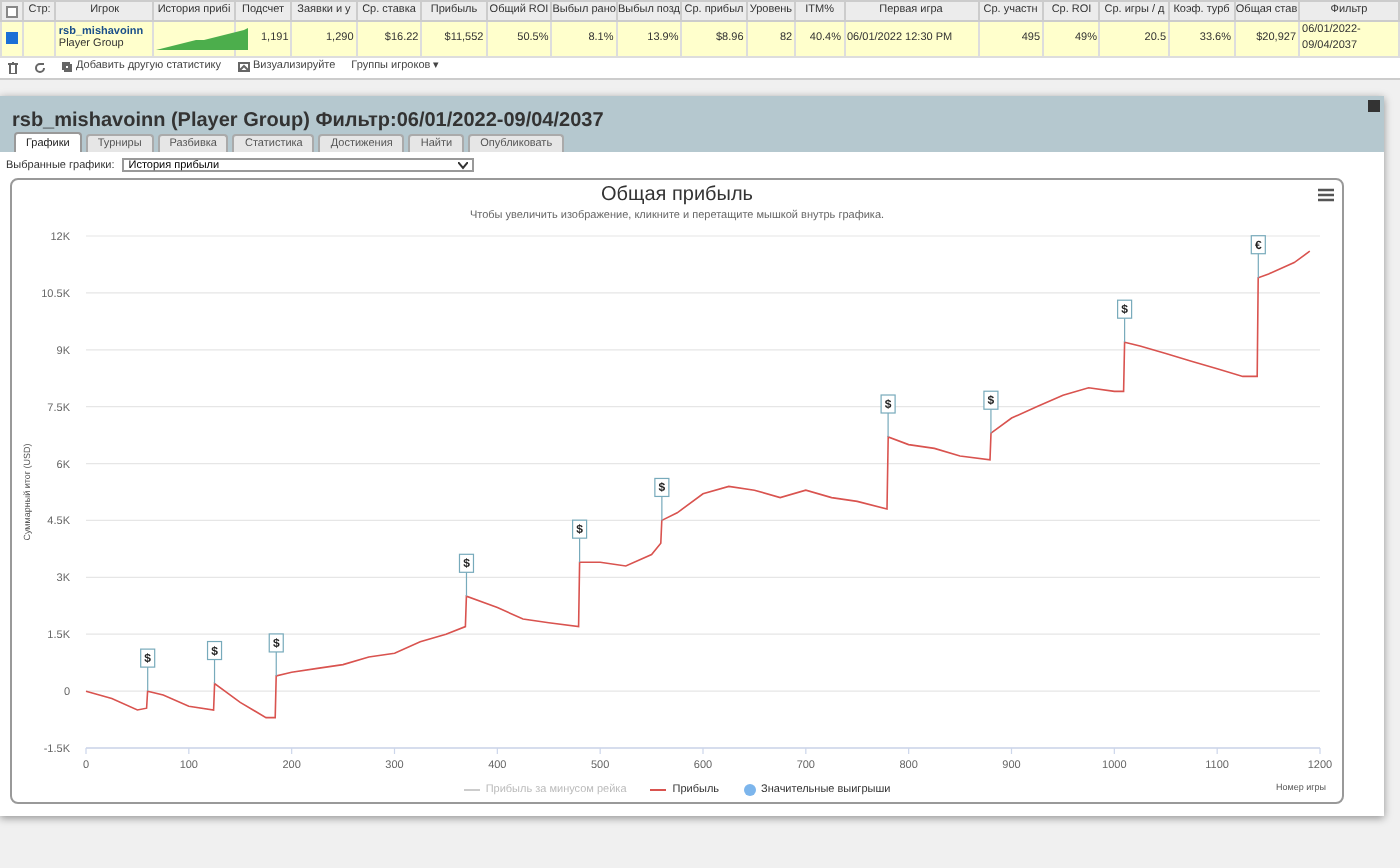  What do you see at coordinates (13, 67) in the screenshot?
I see `trash-icon` at bounding box center [13, 67].